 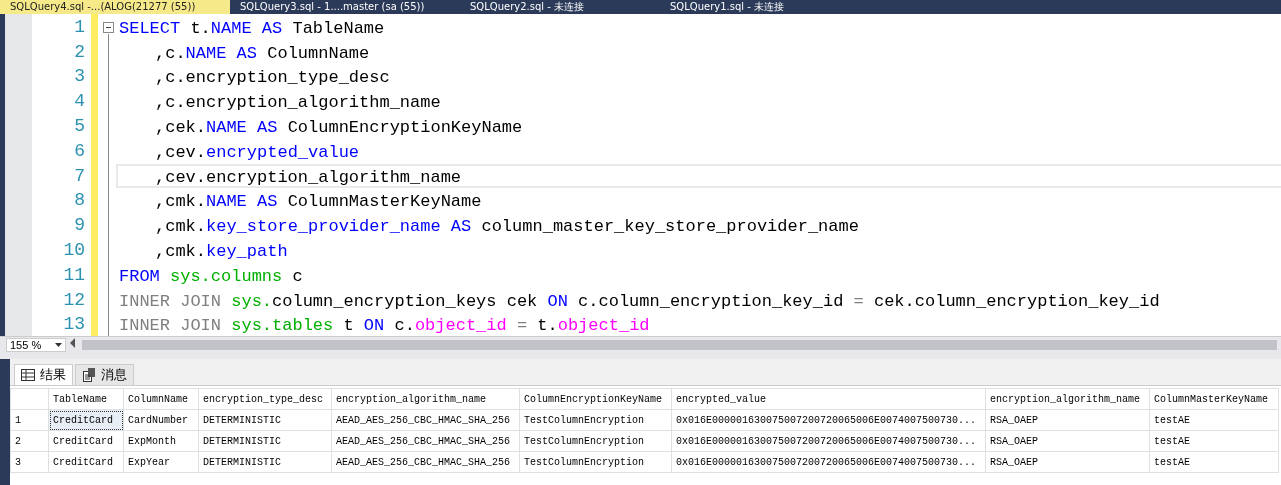 What do you see at coordinates (79, 151) in the screenshot?
I see `line-number: 6` at bounding box center [79, 151].